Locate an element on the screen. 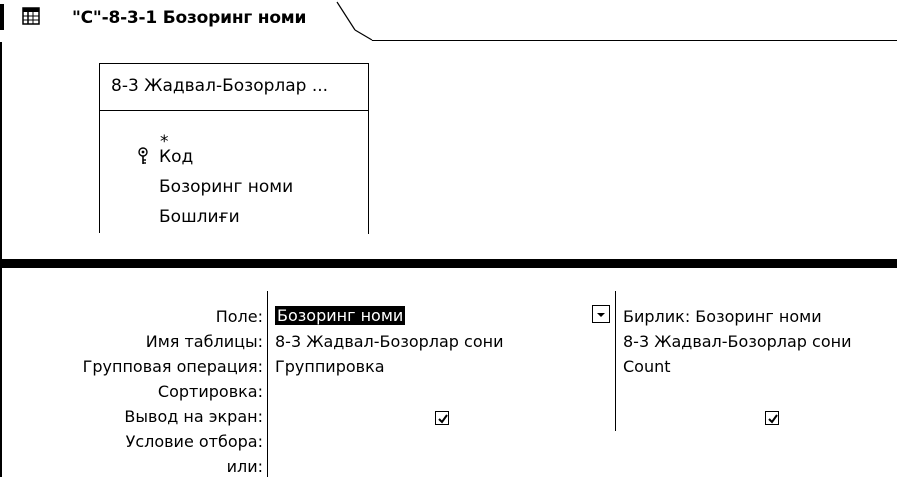  field-list-edge is located at coordinates (368, 172).